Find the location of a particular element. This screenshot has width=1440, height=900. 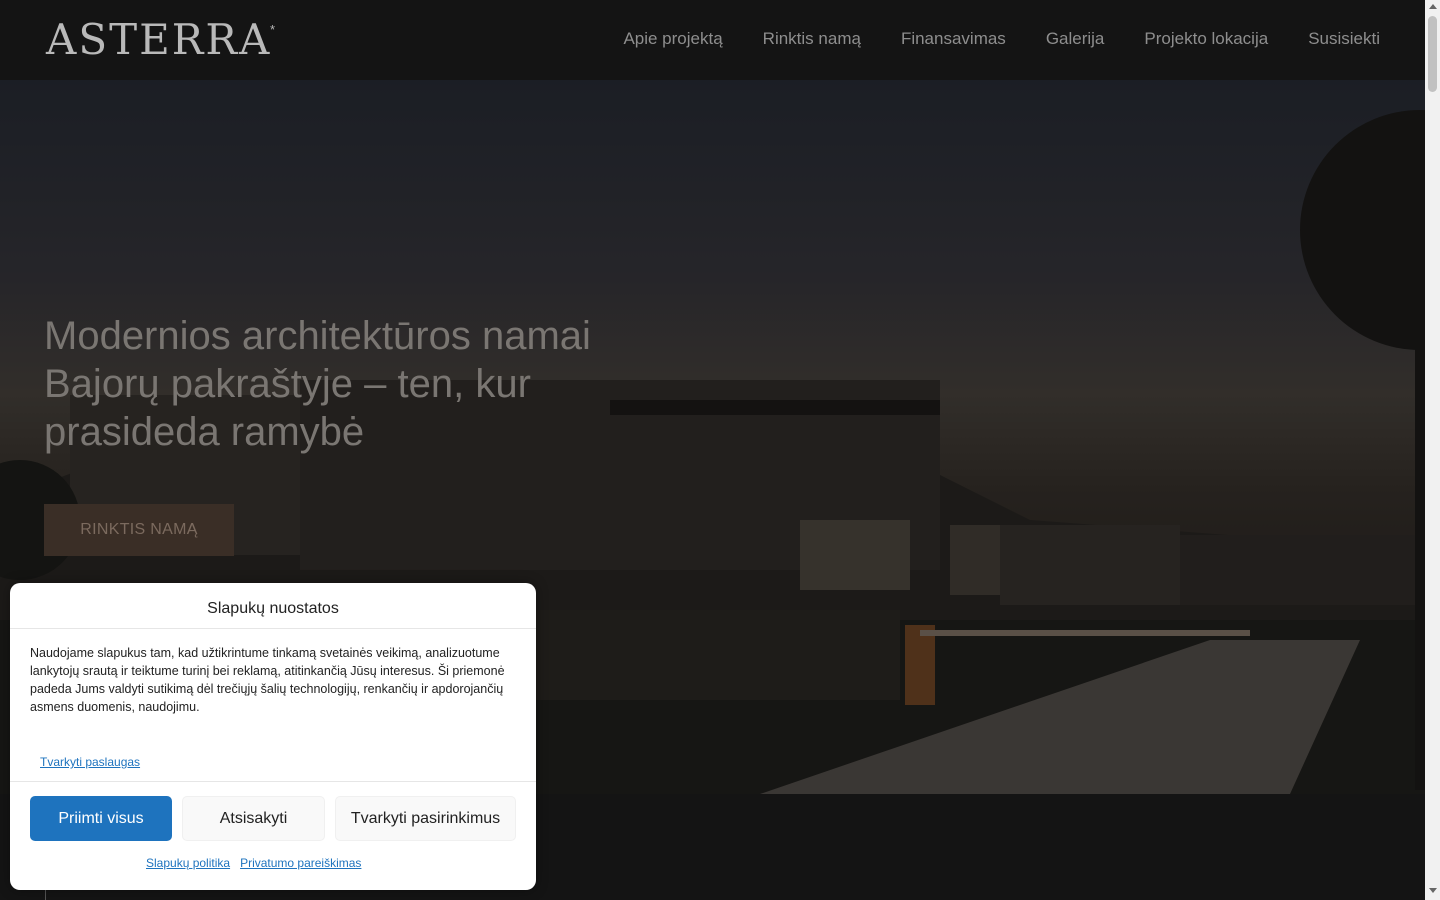

page-scrollbar is located at coordinates (1432, 450).